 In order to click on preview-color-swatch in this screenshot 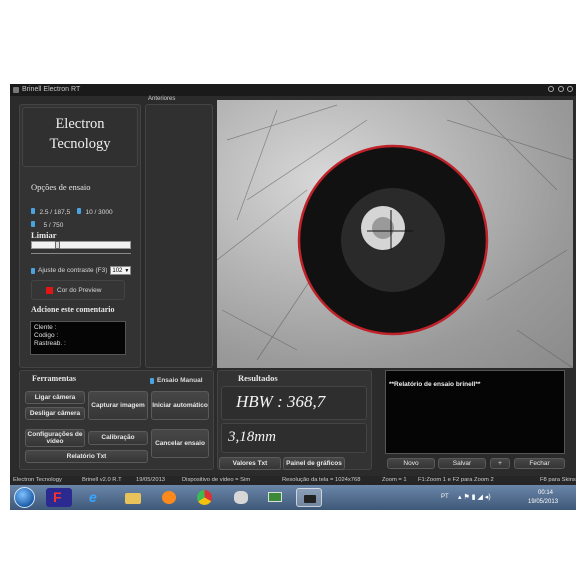, I will do `click(49, 290)`.